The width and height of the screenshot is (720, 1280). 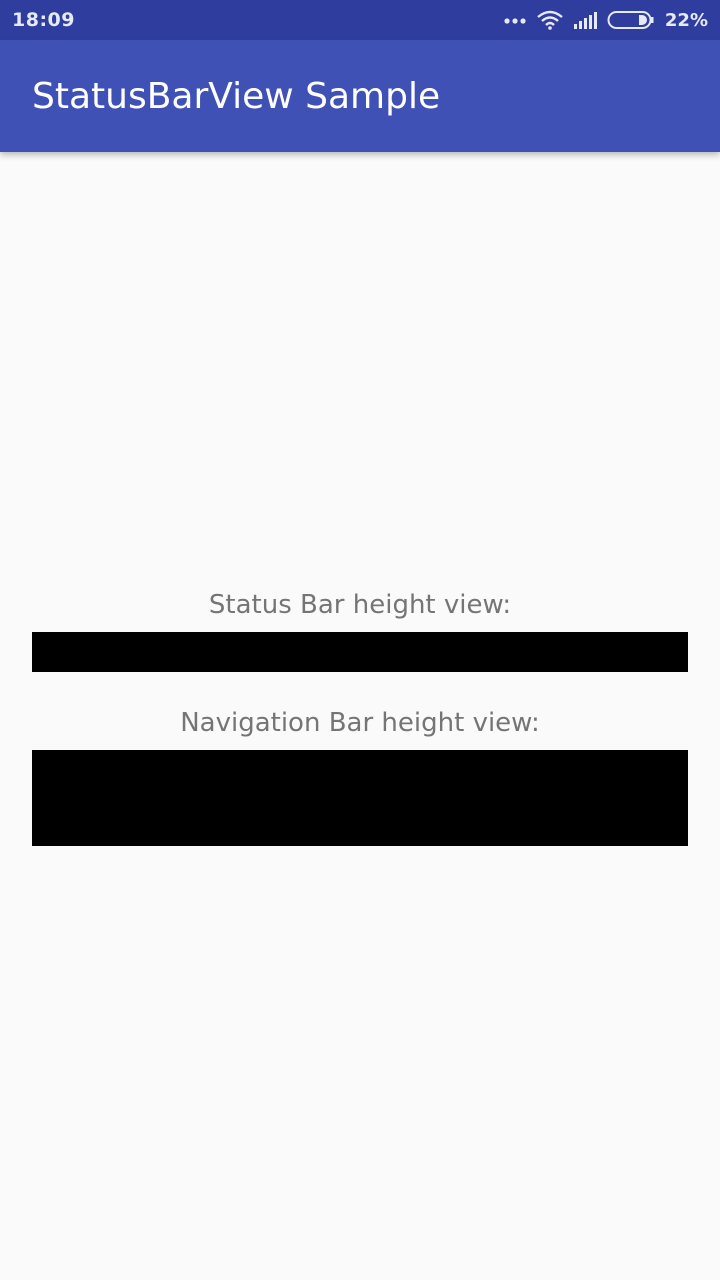 I want to click on wifi-icon, so click(x=550, y=20).